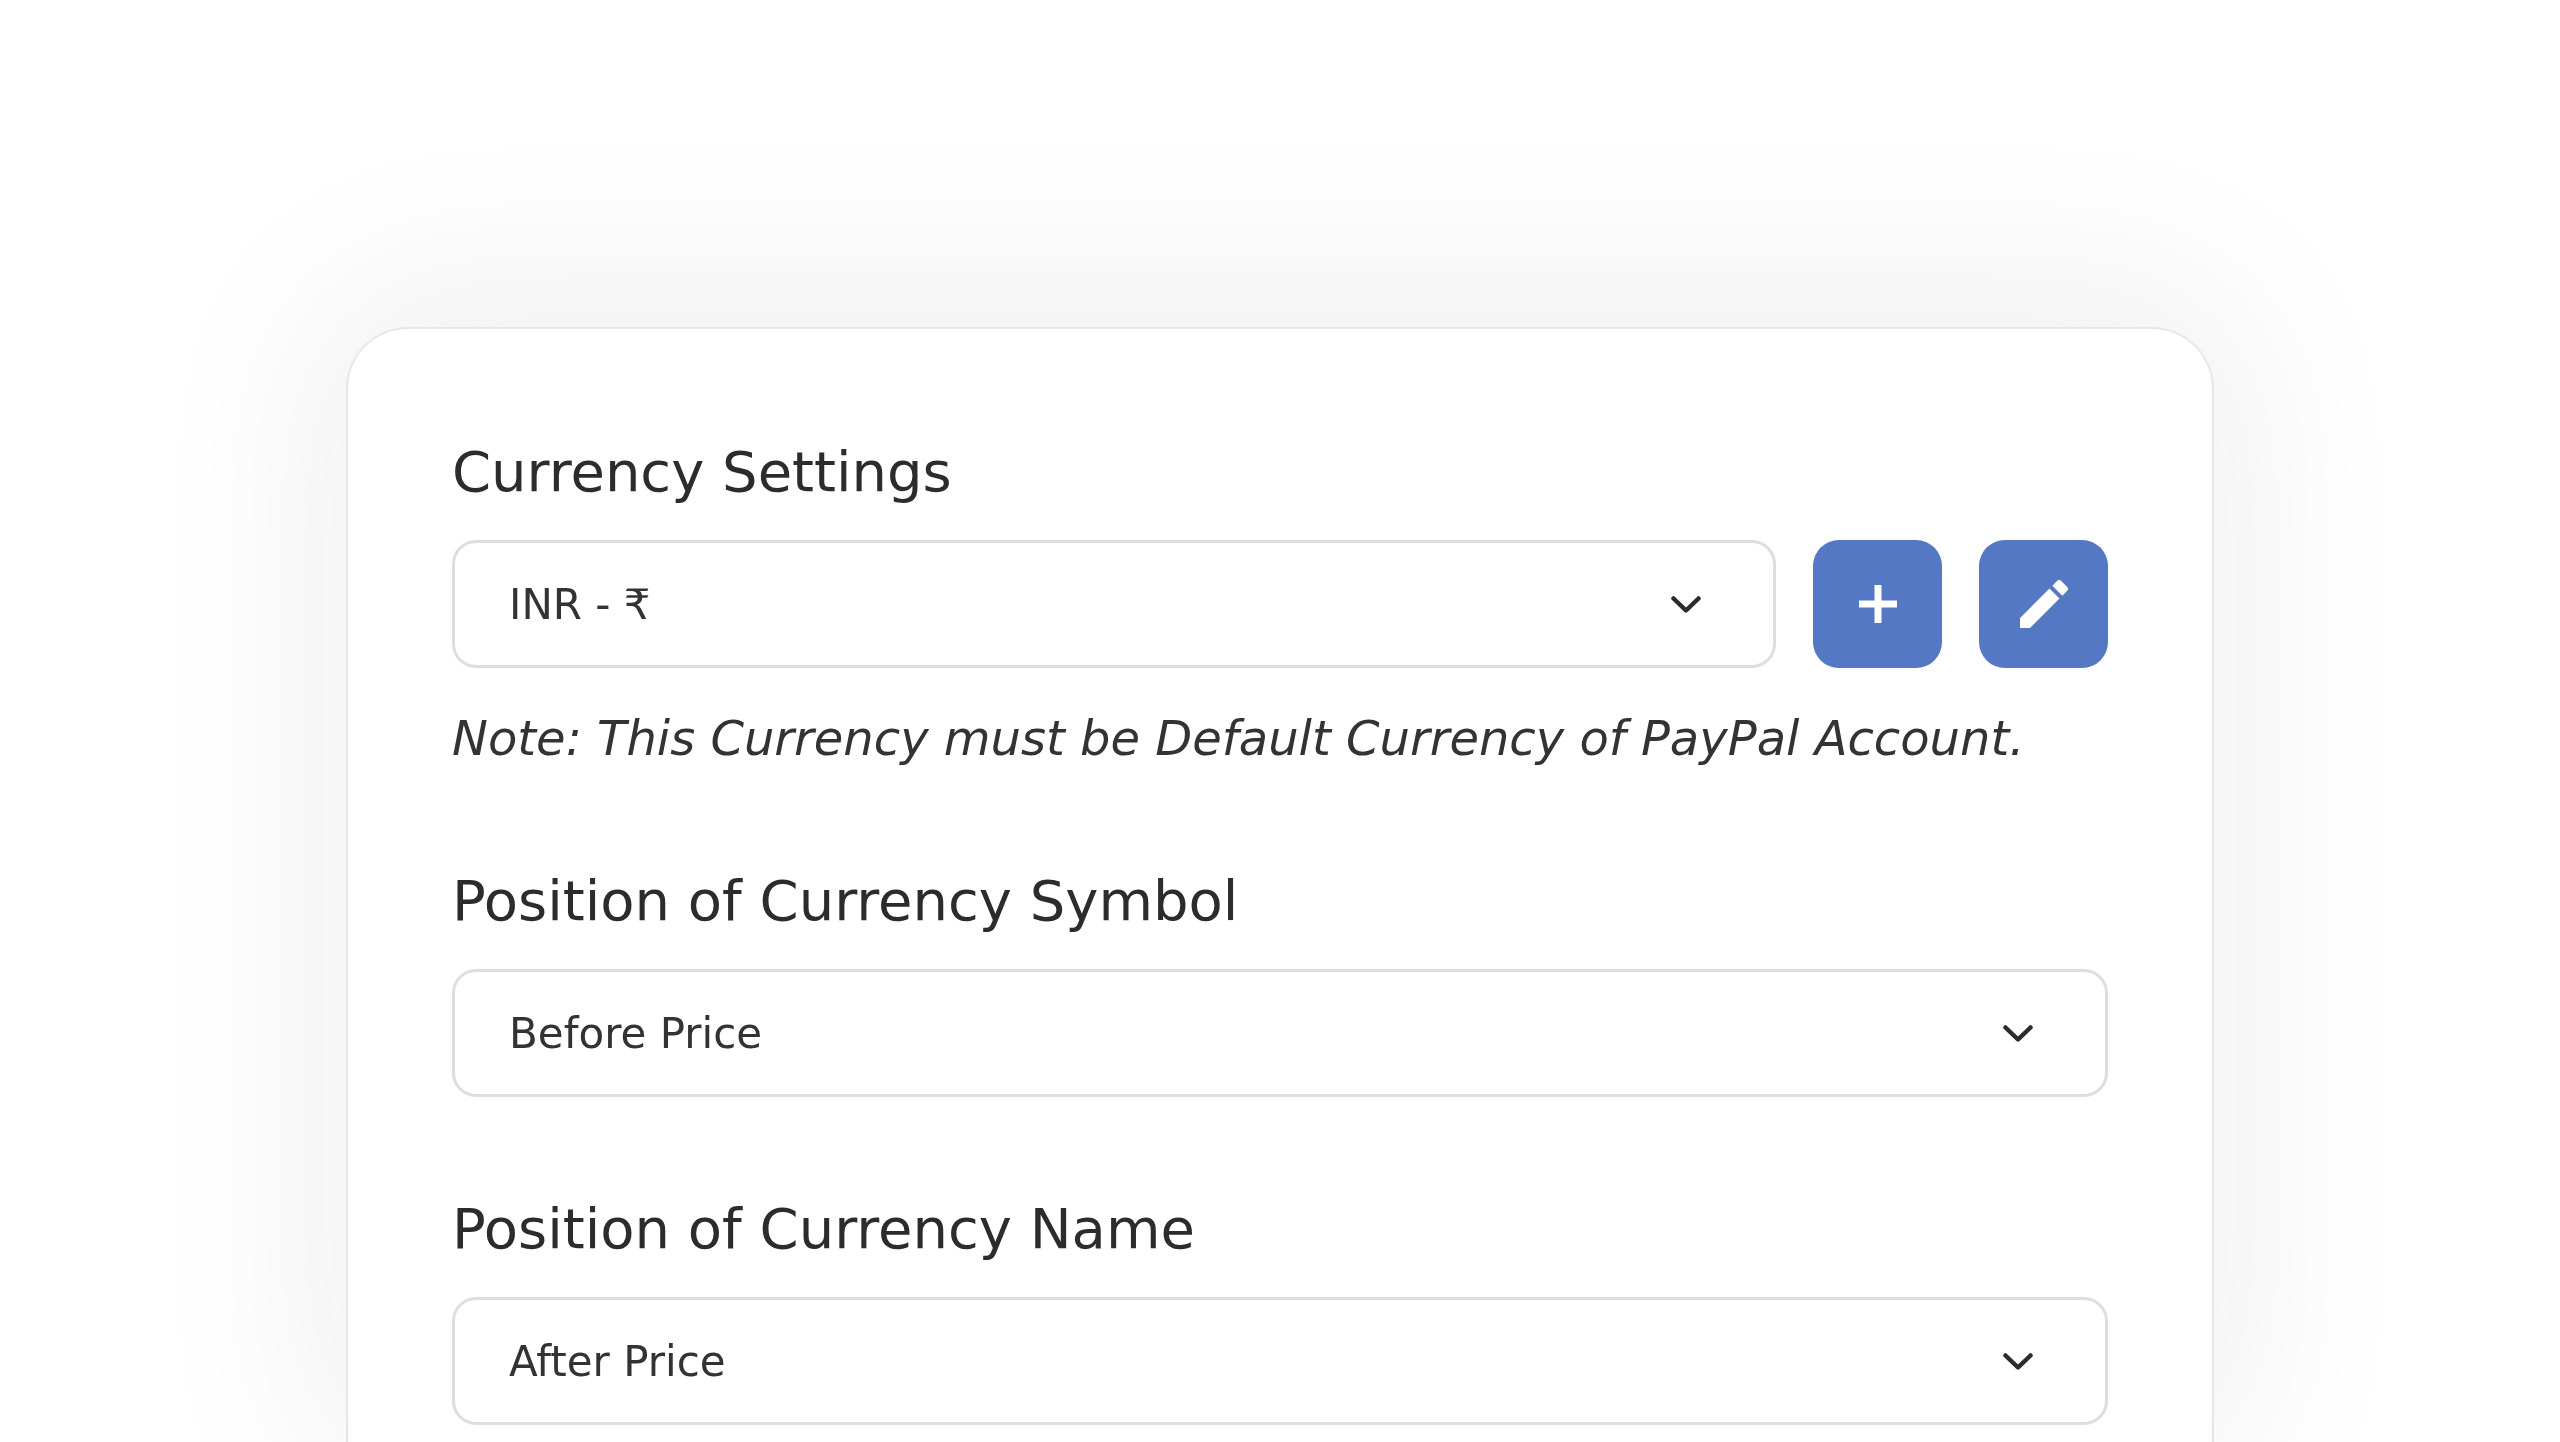 The height and width of the screenshot is (1442, 2560). Describe the element at coordinates (846, 900) in the screenshot. I see `section-heading: Position of Currency Symbol` at that location.